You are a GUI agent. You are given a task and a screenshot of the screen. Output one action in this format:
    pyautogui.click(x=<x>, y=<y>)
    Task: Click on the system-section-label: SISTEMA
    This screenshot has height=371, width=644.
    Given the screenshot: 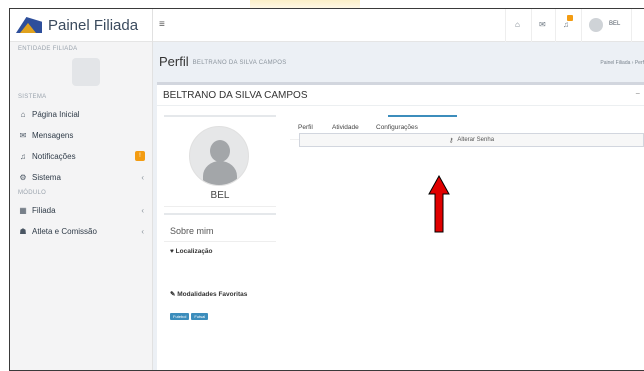 What is the action you would take?
    pyautogui.click(x=32, y=97)
    